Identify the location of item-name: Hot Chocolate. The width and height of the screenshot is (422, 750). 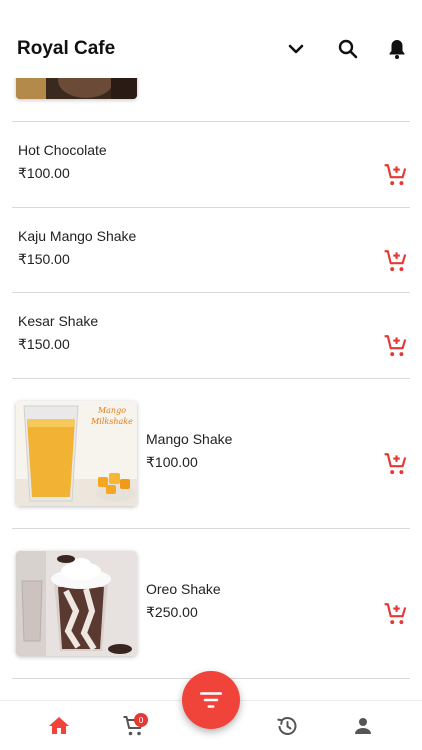
(62, 150).